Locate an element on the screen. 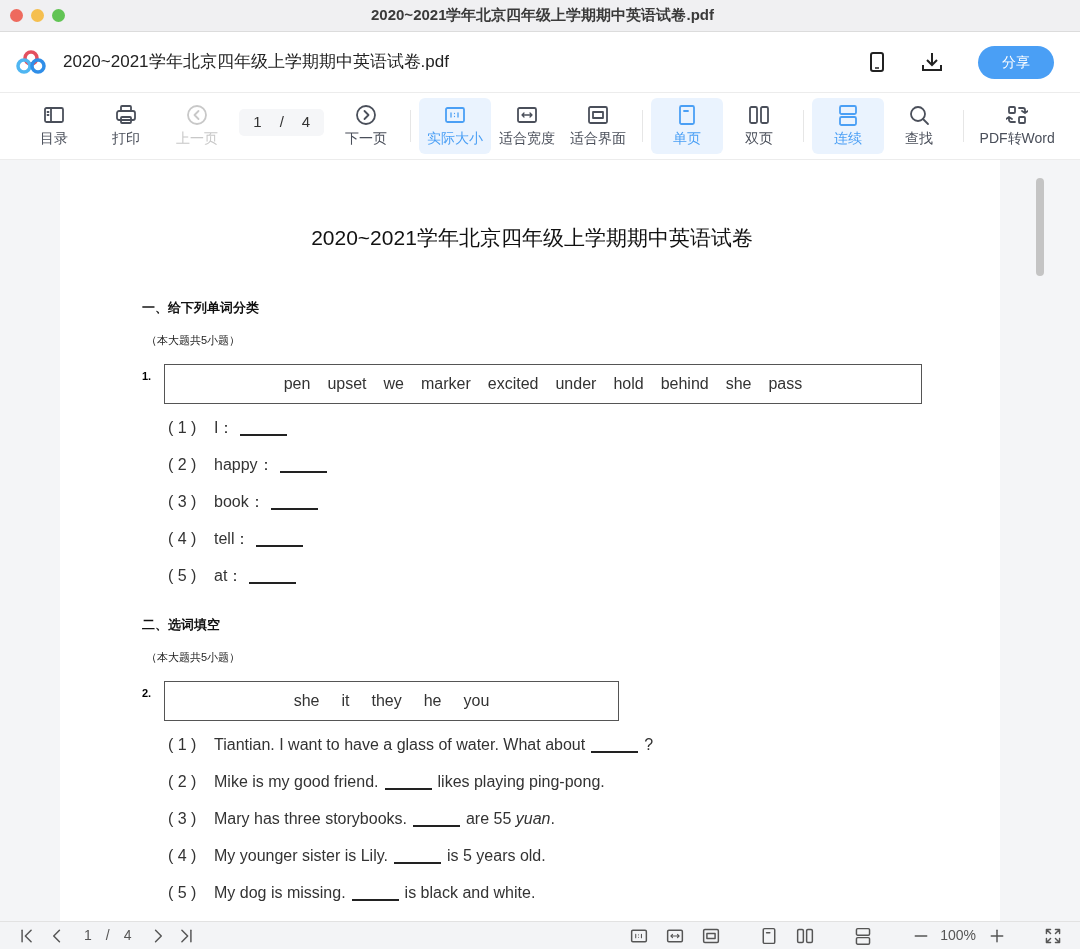 The image size is (1080, 949). question-text: tell： is located at coordinates (232, 539).